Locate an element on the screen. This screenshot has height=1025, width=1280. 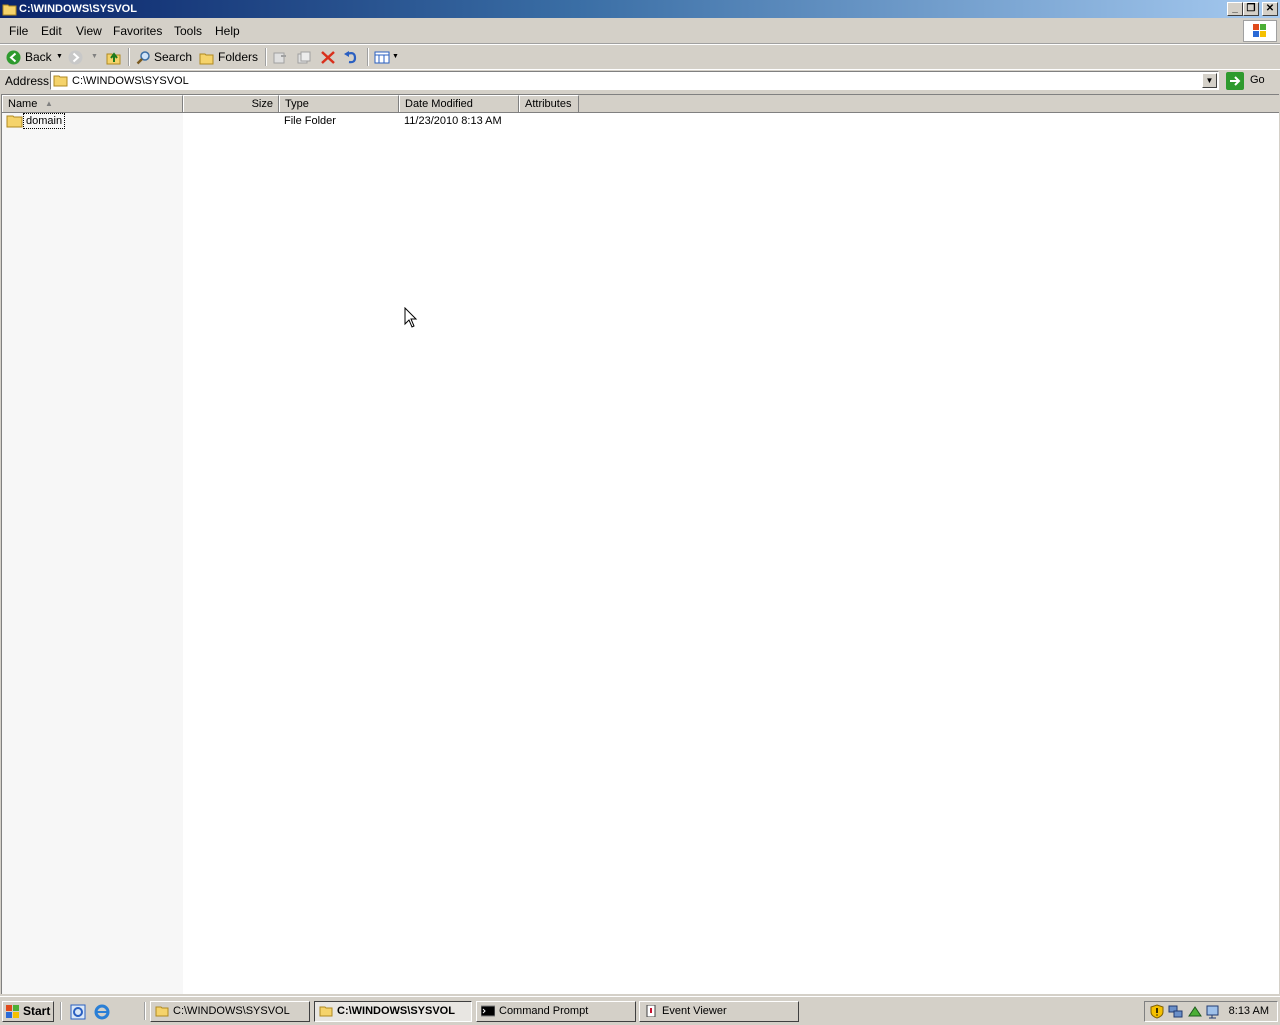
internet-explorer-icon is located at coordinates (102, 1012).